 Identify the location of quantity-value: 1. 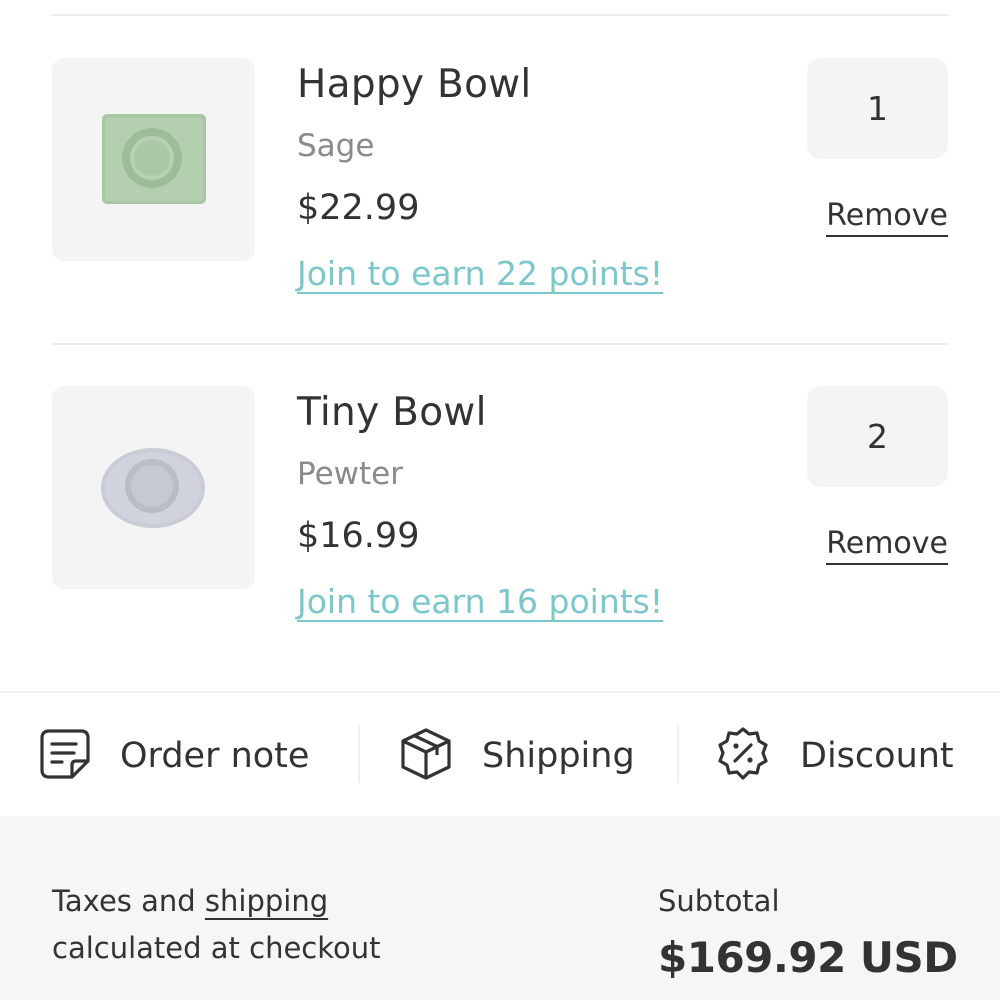
(877, 108).